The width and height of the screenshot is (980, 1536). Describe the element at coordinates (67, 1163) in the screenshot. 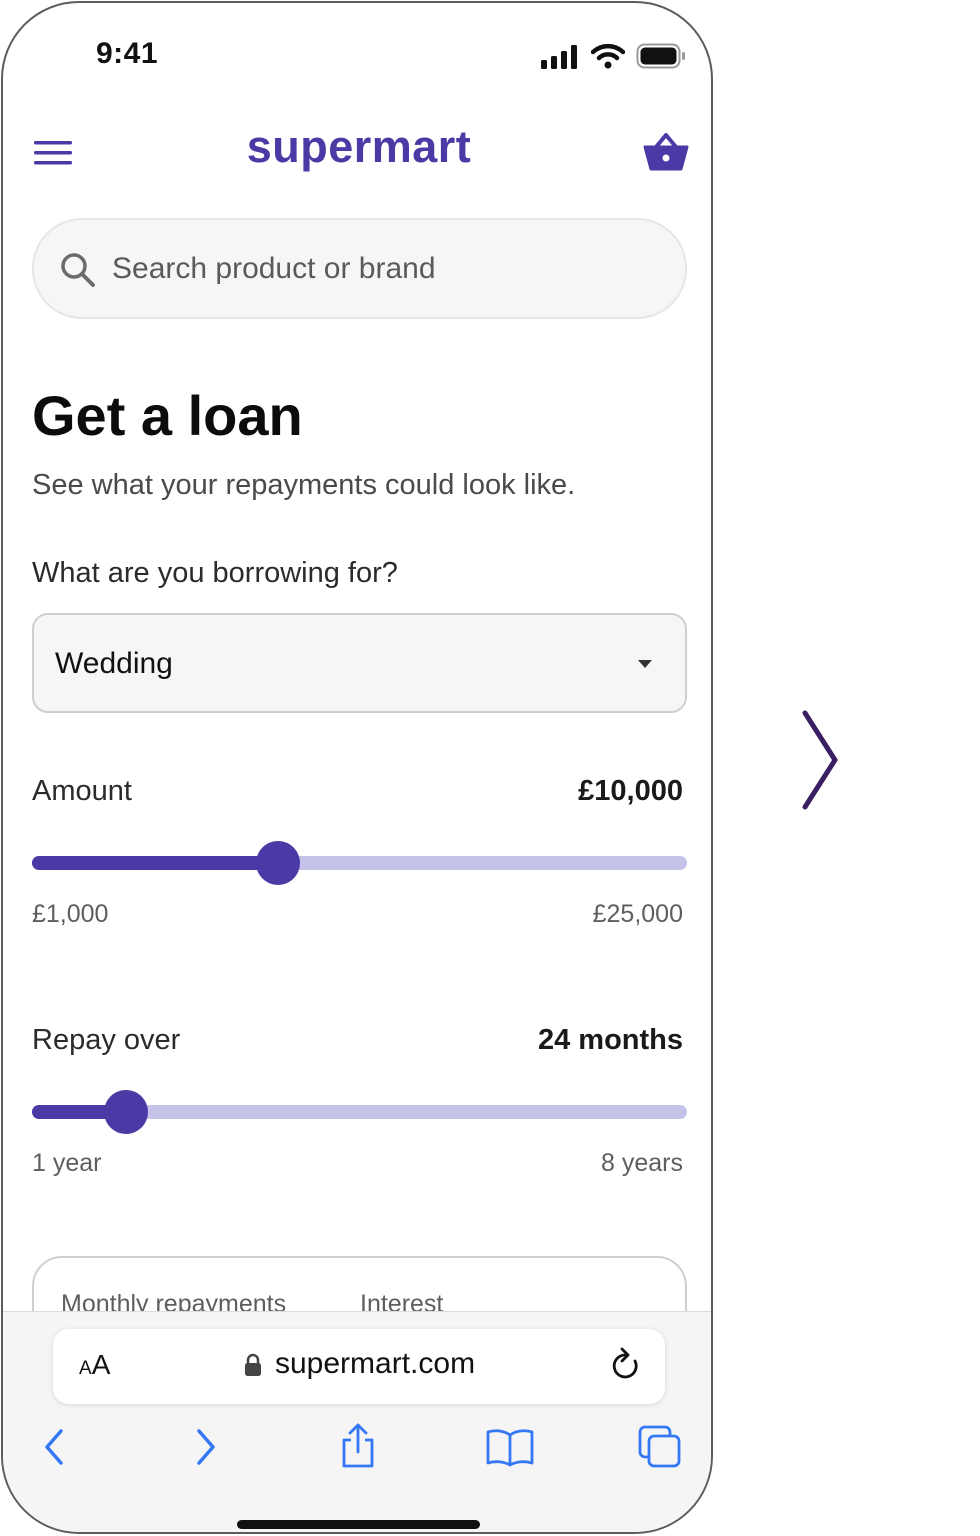

I see `term-min-label: 1 year` at that location.